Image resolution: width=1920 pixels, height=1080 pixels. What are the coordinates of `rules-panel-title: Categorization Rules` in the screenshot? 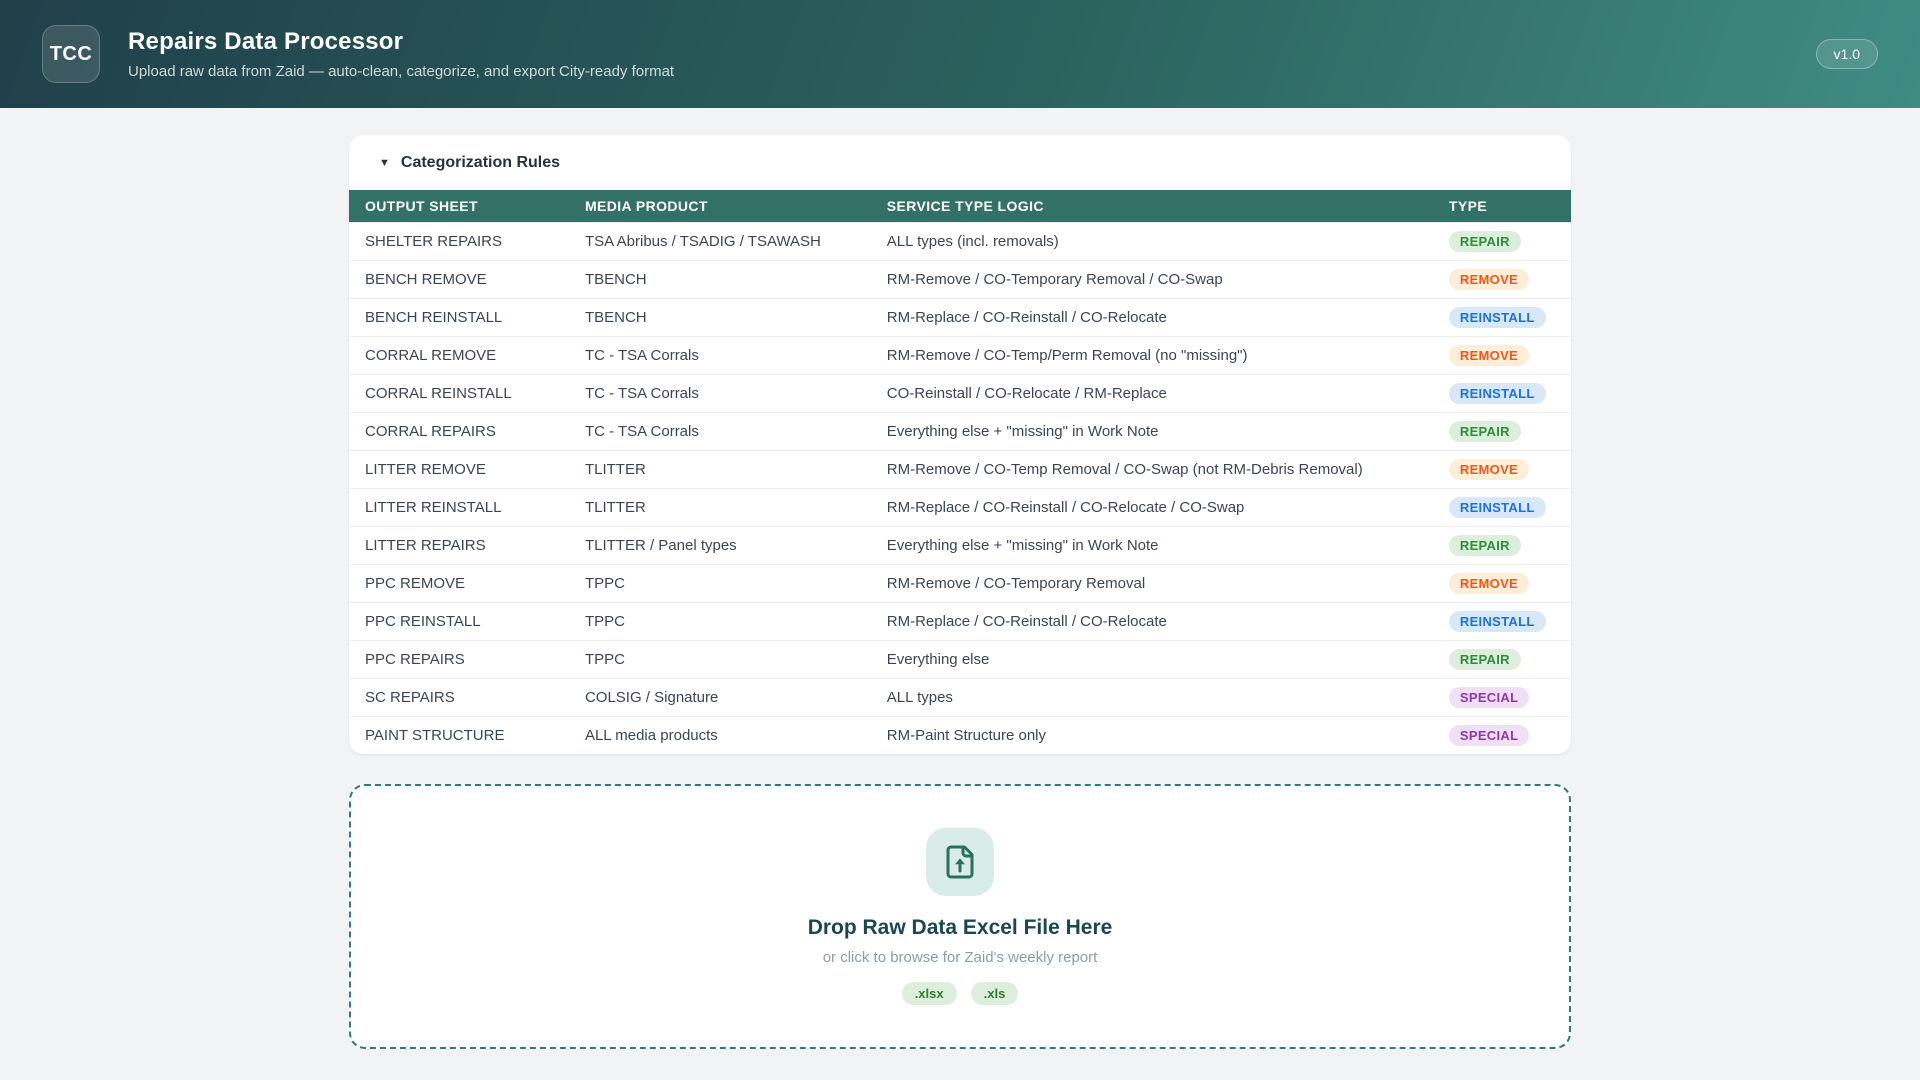 It's located at (480, 162).